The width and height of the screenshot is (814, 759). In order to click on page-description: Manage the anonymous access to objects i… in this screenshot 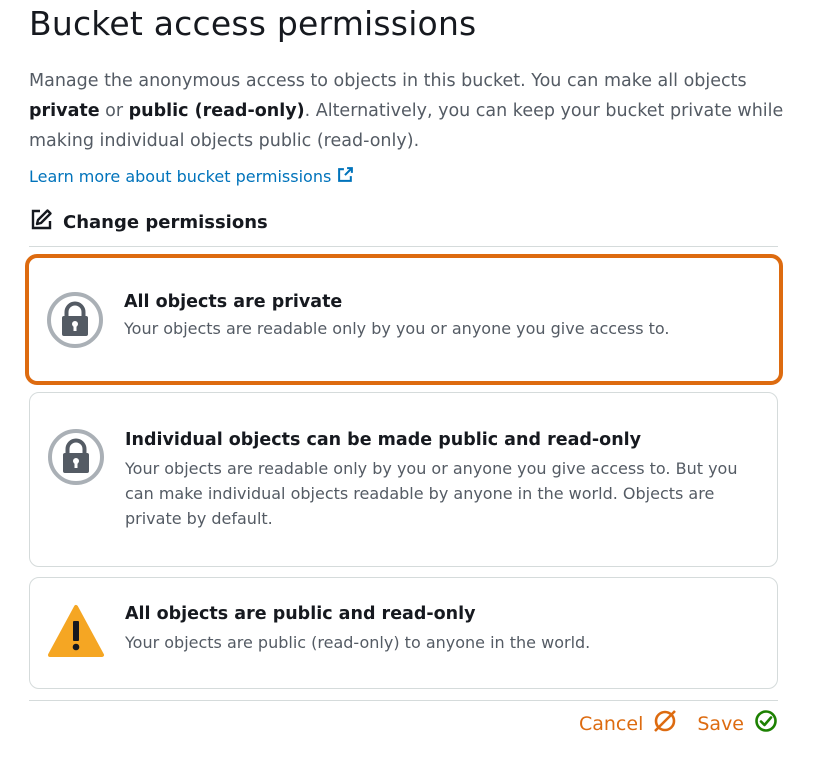, I will do `click(409, 111)`.